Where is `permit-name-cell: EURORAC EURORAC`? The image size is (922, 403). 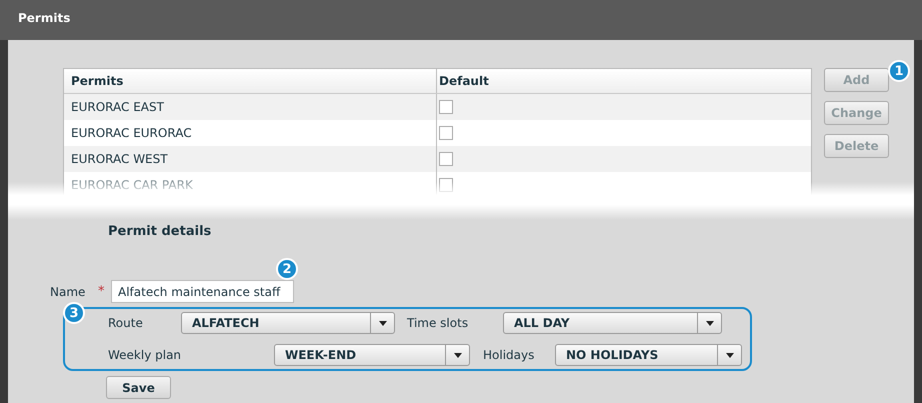 permit-name-cell: EURORAC EURORAC is located at coordinates (250, 133).